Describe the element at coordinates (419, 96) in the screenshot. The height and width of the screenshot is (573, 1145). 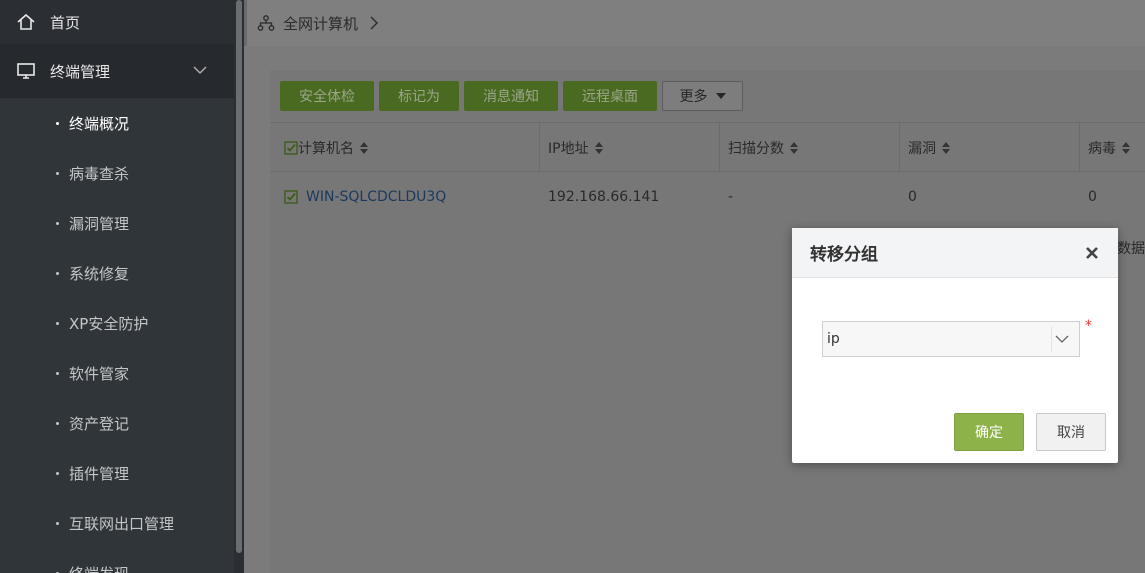
I see `mark-as-button: 标记为` at that location.